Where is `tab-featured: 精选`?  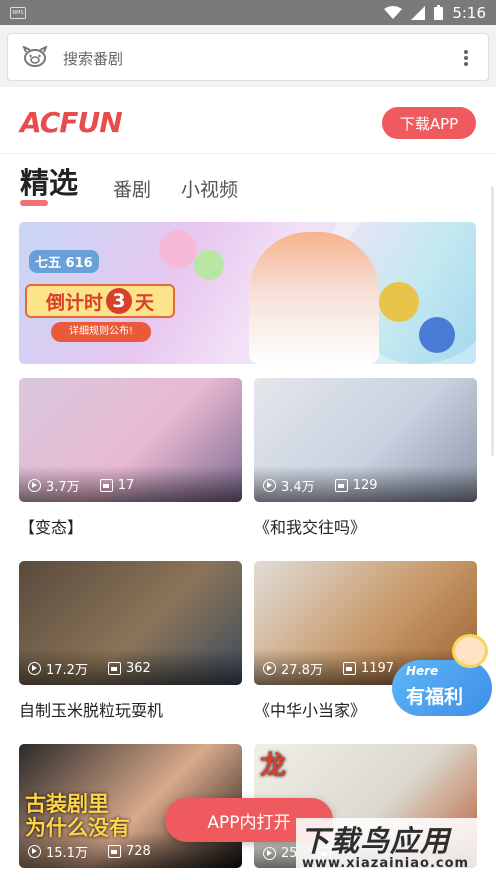 tab-featured: 精选 is located at coordinates (49, 181).